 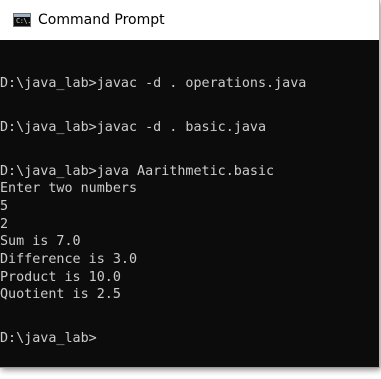 I want to click on console-line-10: Sum is 7.0, so click(x=40, y=241).